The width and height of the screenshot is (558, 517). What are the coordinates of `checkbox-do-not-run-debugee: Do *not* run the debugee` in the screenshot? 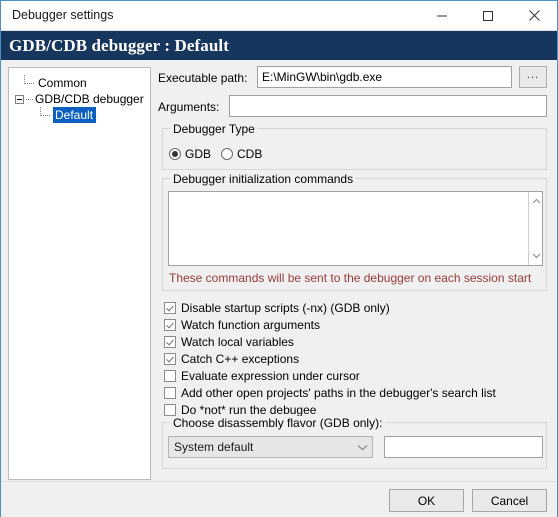 It's located at (240, 409).